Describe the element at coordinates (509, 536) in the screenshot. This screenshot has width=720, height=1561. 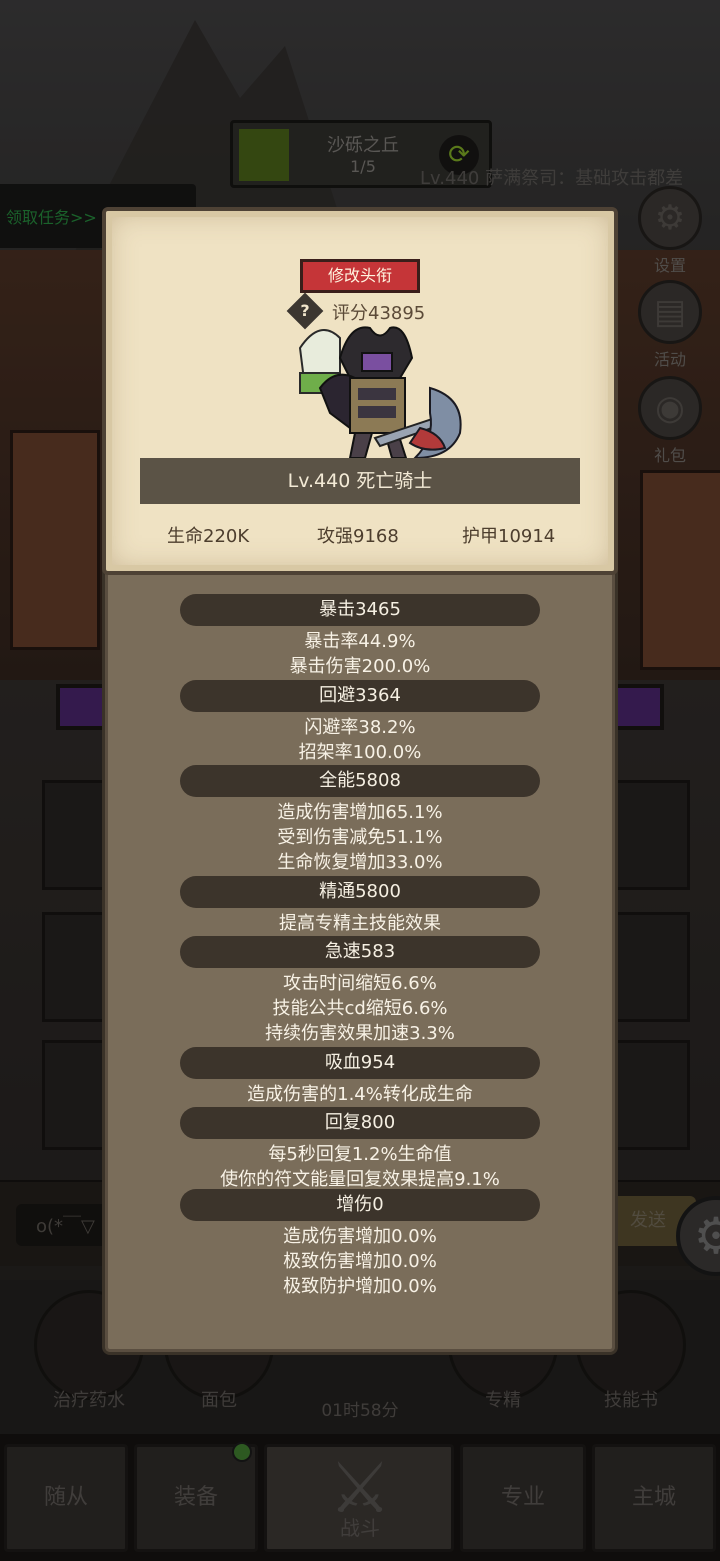
I see `stat-armor: 护甲10914` at that location.